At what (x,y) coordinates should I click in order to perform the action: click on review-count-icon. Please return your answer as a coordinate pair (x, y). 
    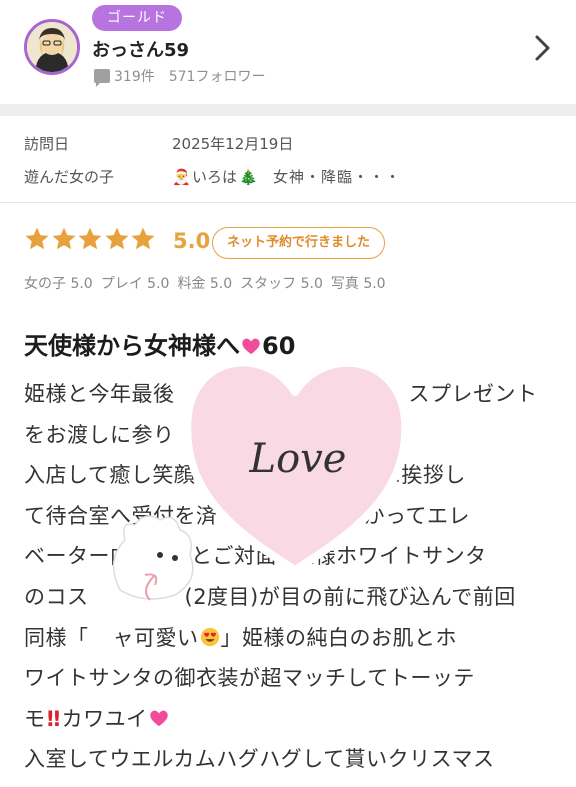
    Looking at the image, I should click on (102, 78).